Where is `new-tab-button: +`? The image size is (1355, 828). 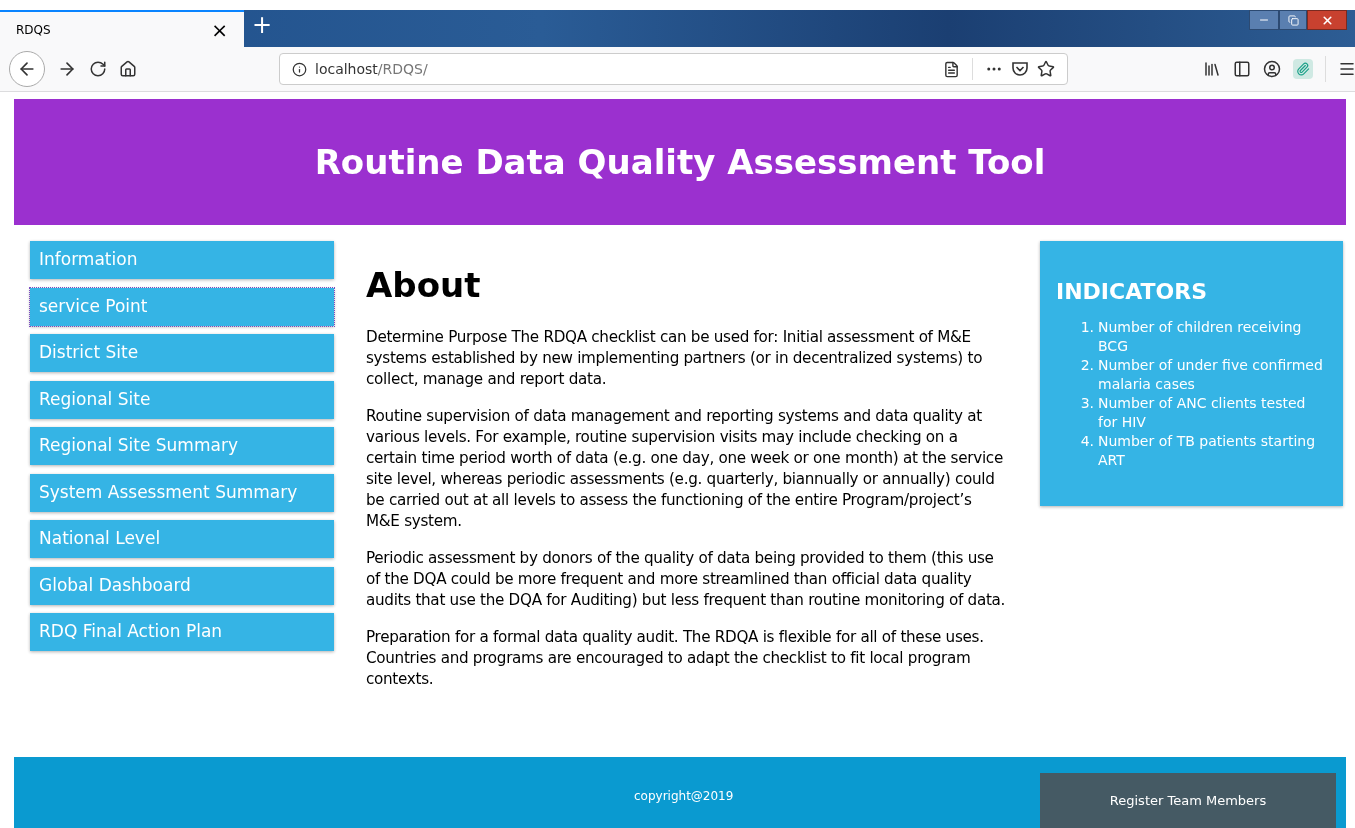
new-tab-button: + is located at coordinates (262, 28).